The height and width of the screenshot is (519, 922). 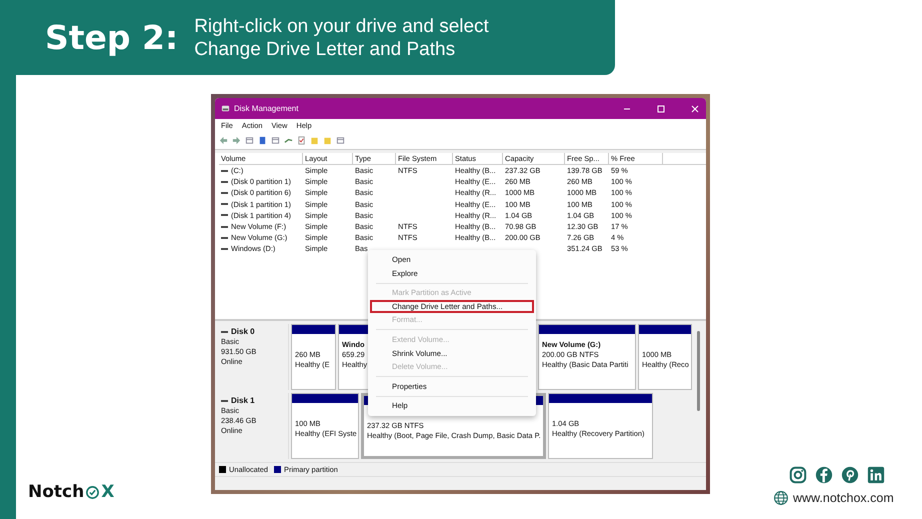 I want to click on instagram-icon, so click(x=798, y=475).